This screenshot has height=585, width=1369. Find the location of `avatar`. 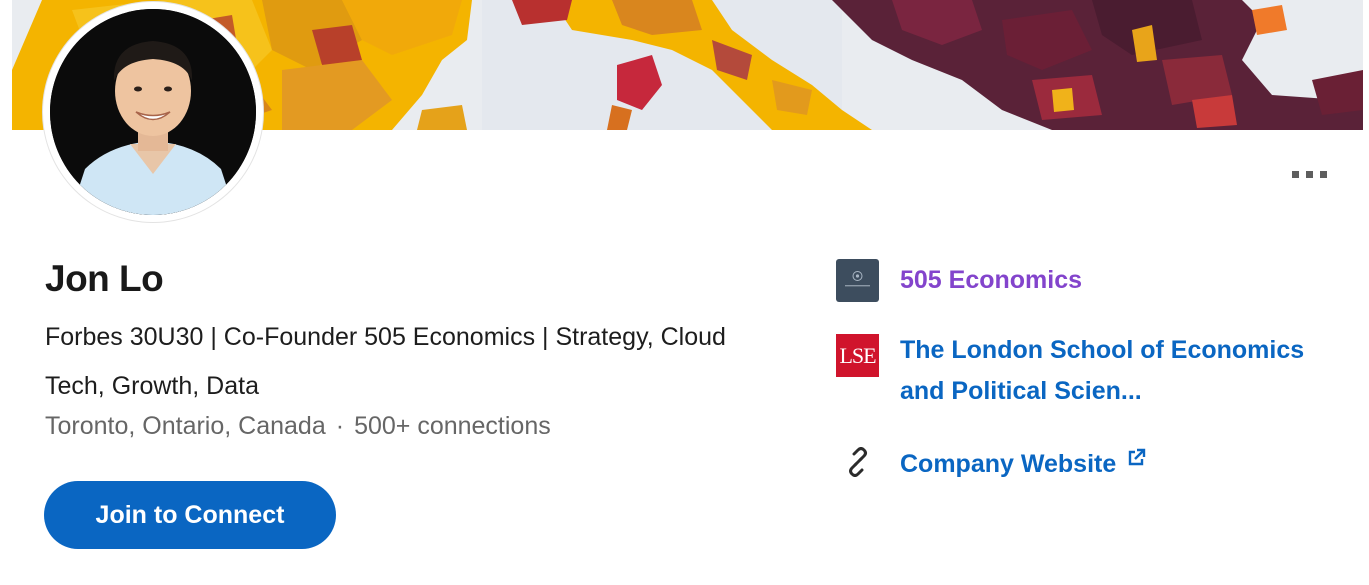

avatar is located at coordinates (153, 112).